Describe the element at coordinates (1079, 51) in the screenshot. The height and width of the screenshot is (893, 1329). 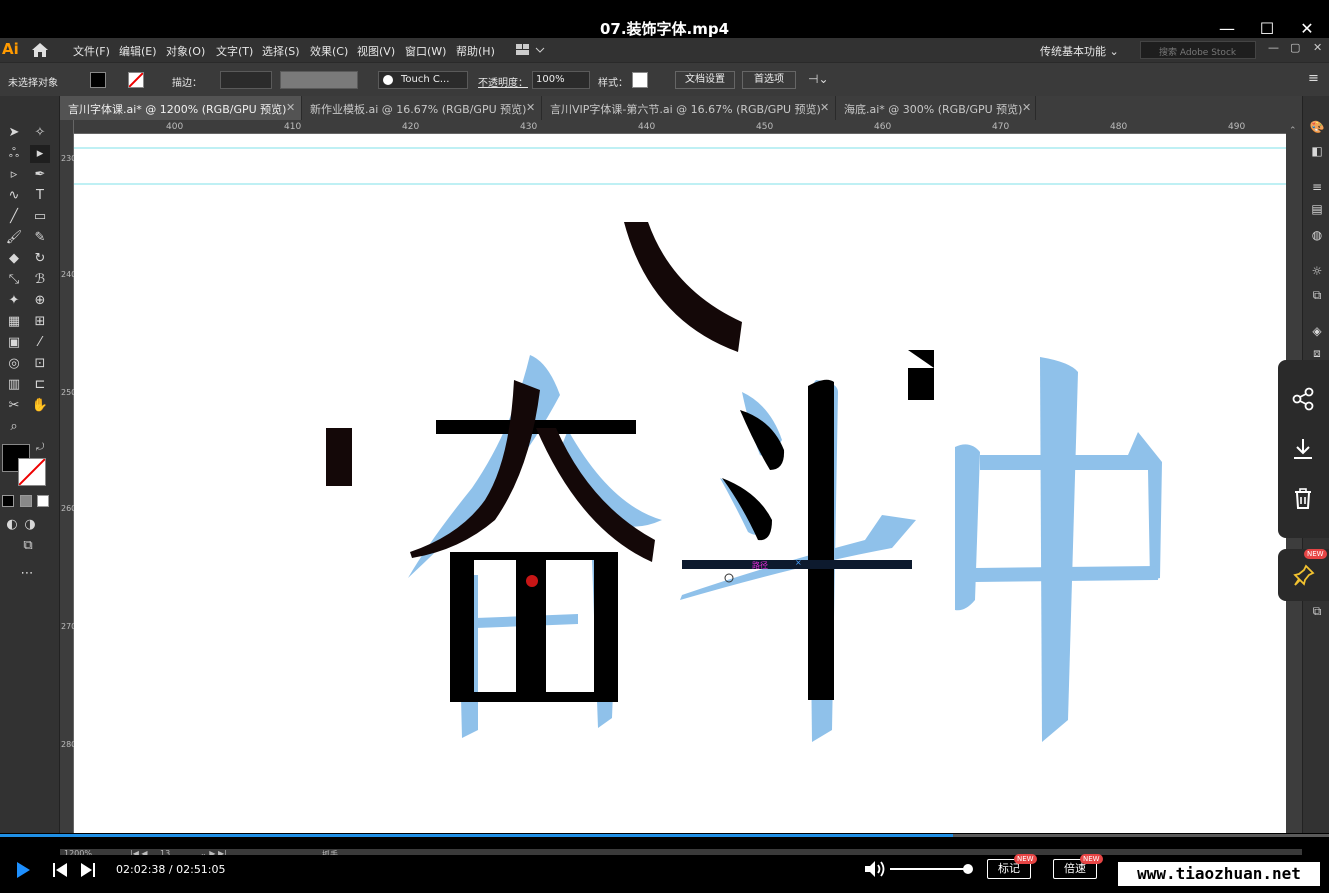
I see `workspace-switcher: 传统基本功能 ⌄` at that location.